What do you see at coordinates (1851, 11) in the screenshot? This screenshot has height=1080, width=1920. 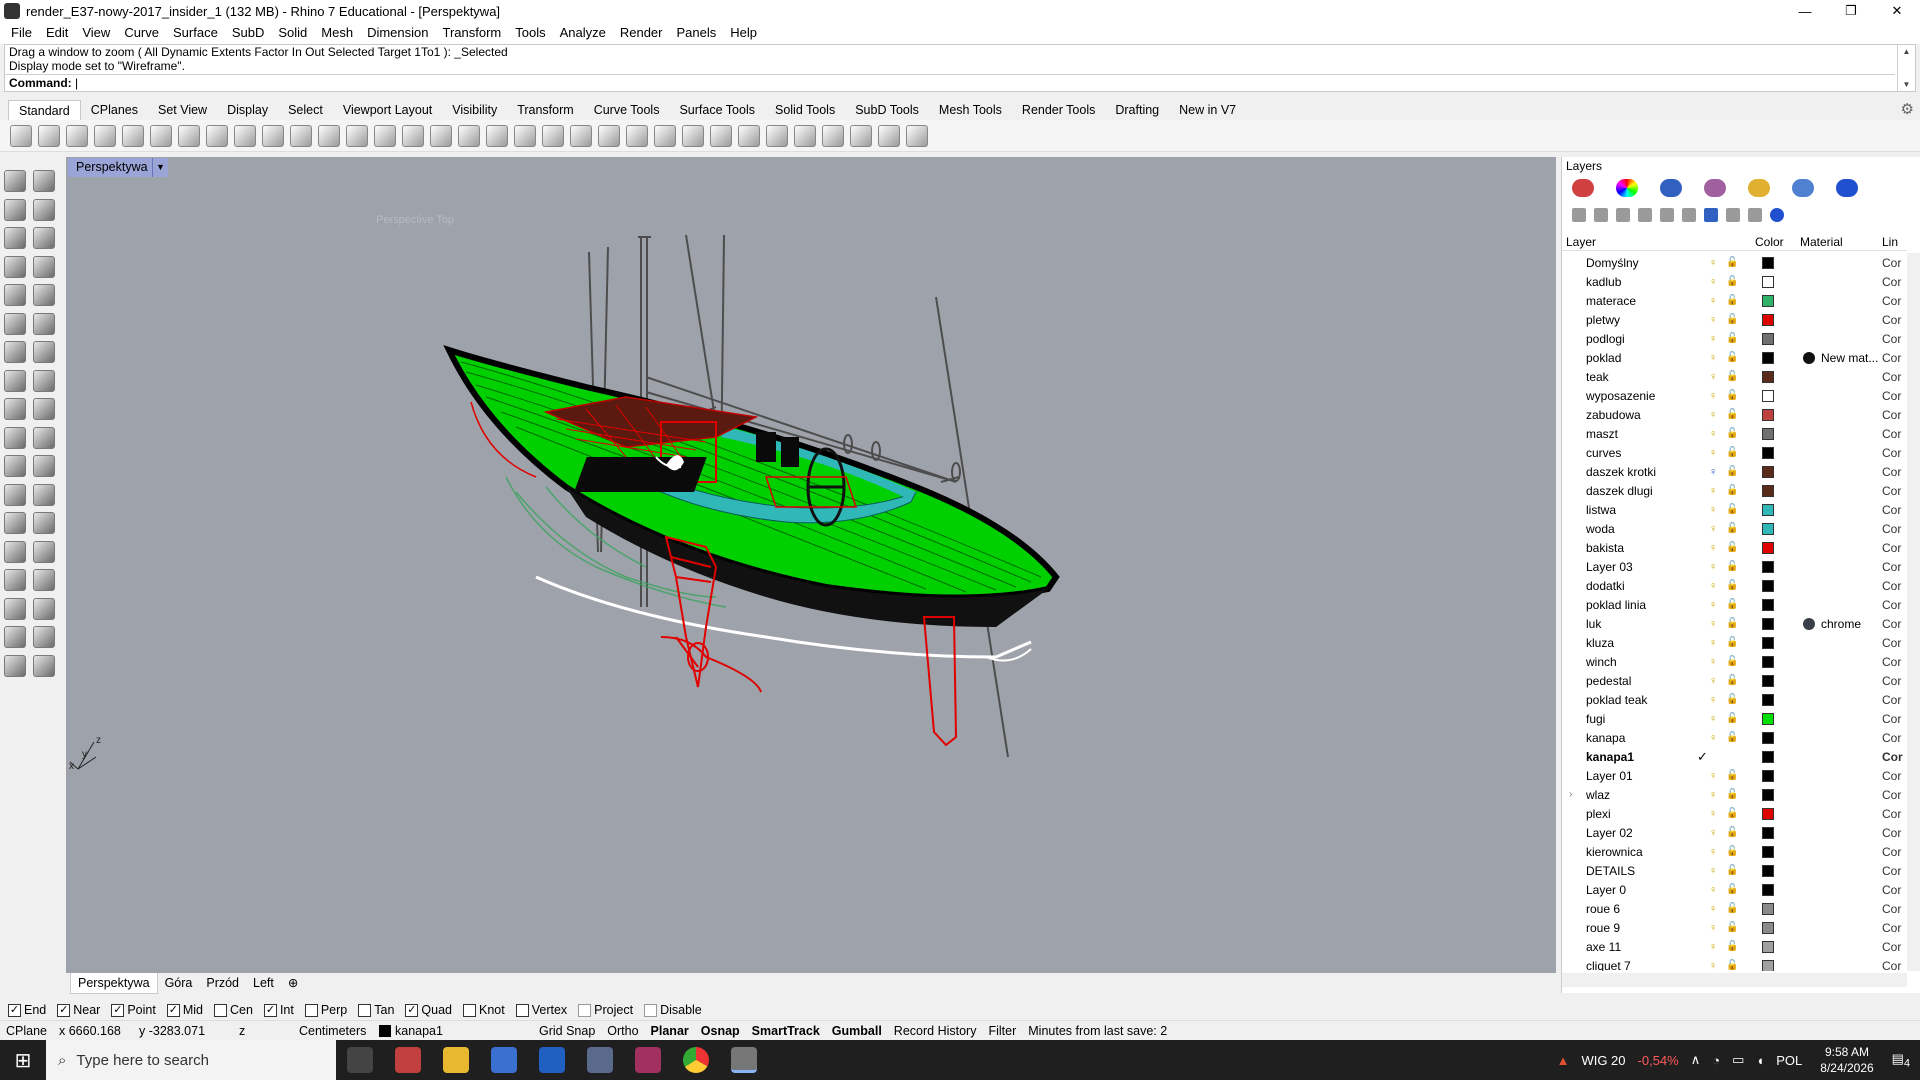 I see `maximize-button: ❐` at bounding box center [1851, 11].